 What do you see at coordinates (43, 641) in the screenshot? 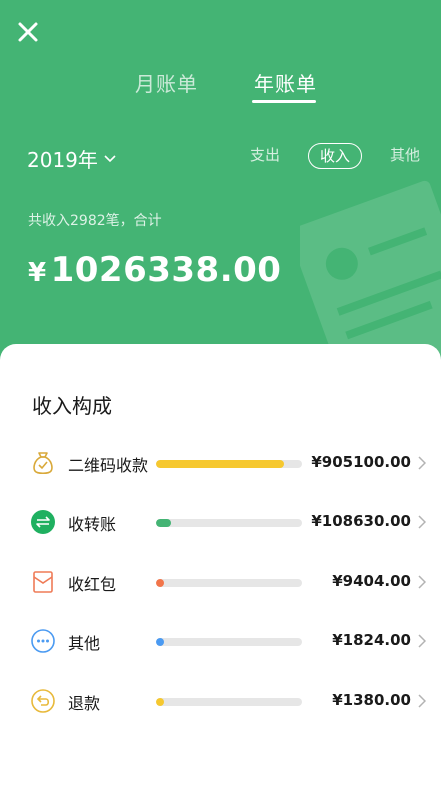
I see `more-icon` at bounding box center [43, 641].